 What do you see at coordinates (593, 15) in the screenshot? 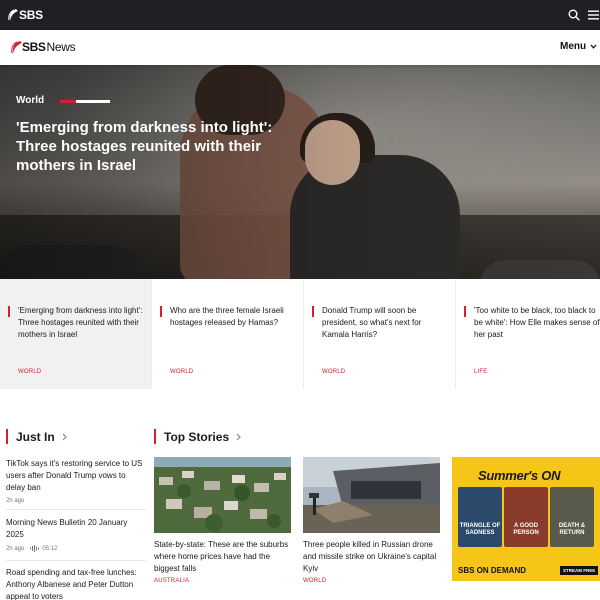
I see `hamburger-icon` at bounding box center [593, 15].